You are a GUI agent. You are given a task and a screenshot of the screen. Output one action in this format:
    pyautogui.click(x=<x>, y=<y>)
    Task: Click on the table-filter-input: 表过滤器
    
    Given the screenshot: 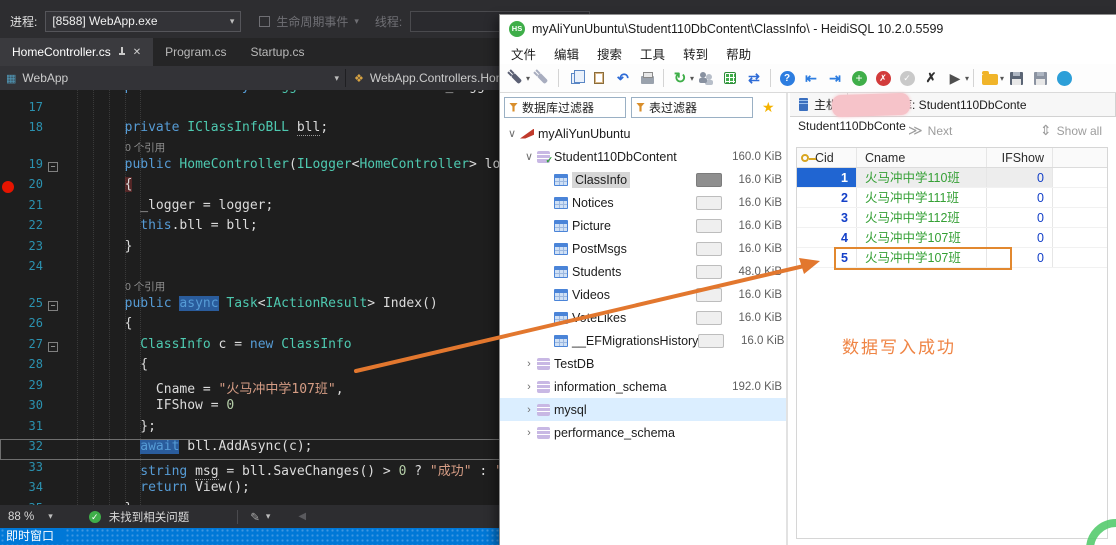 What is the action you would take?
    pyautogui.click(x=692, y=107)
    